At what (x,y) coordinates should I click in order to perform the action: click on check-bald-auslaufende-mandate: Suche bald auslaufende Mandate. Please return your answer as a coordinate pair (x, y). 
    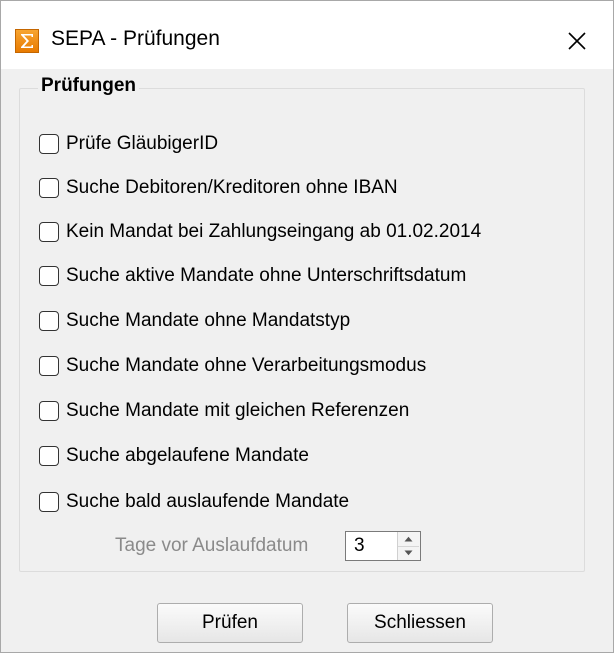
    Looking at the image, I should click on (194, 502).